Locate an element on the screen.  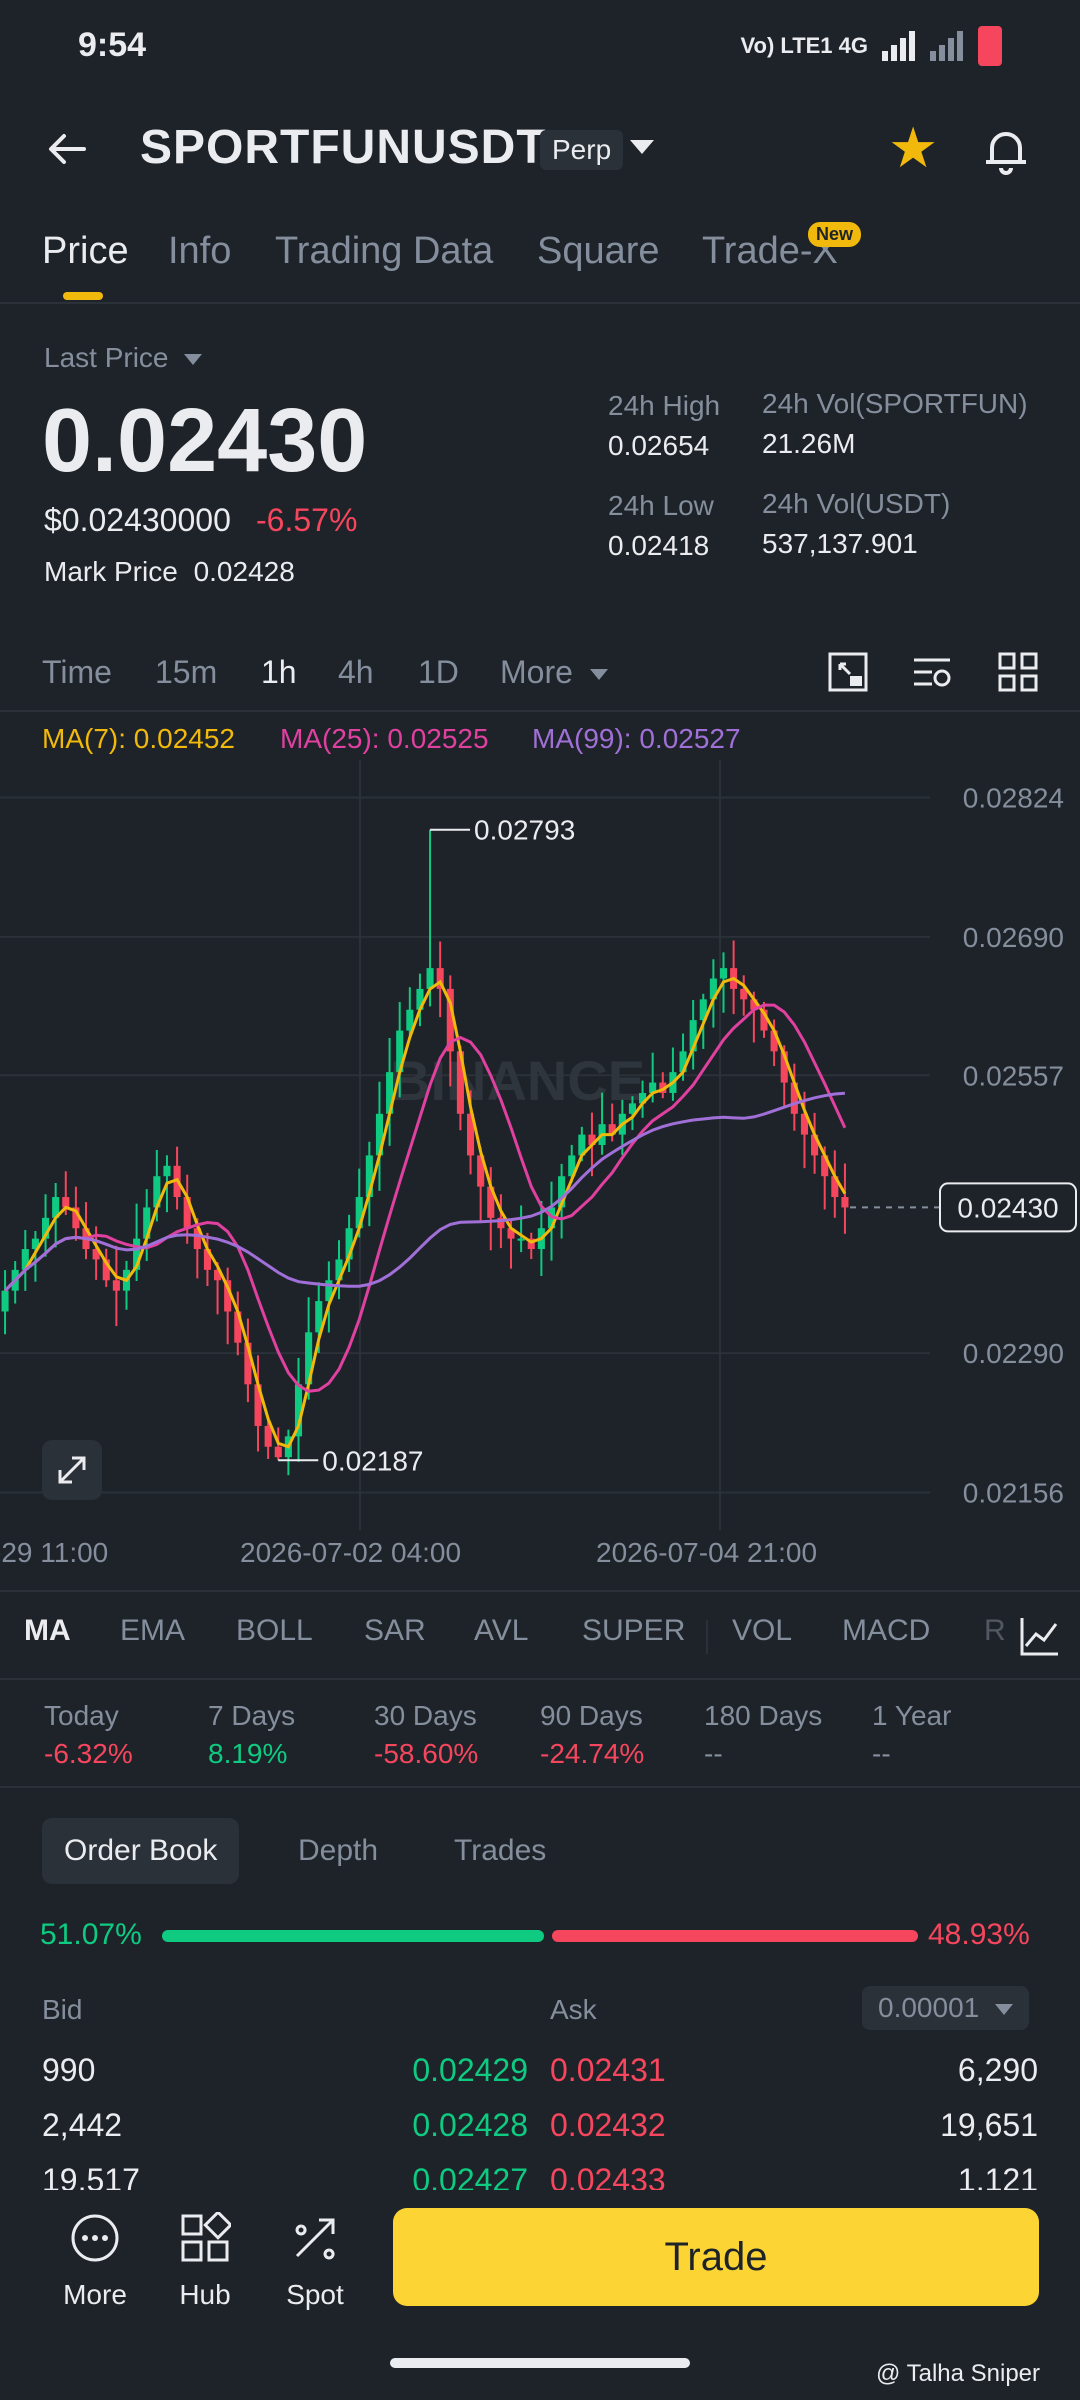
mark-price-label: Mark Price is located at coordinates (111, 571).